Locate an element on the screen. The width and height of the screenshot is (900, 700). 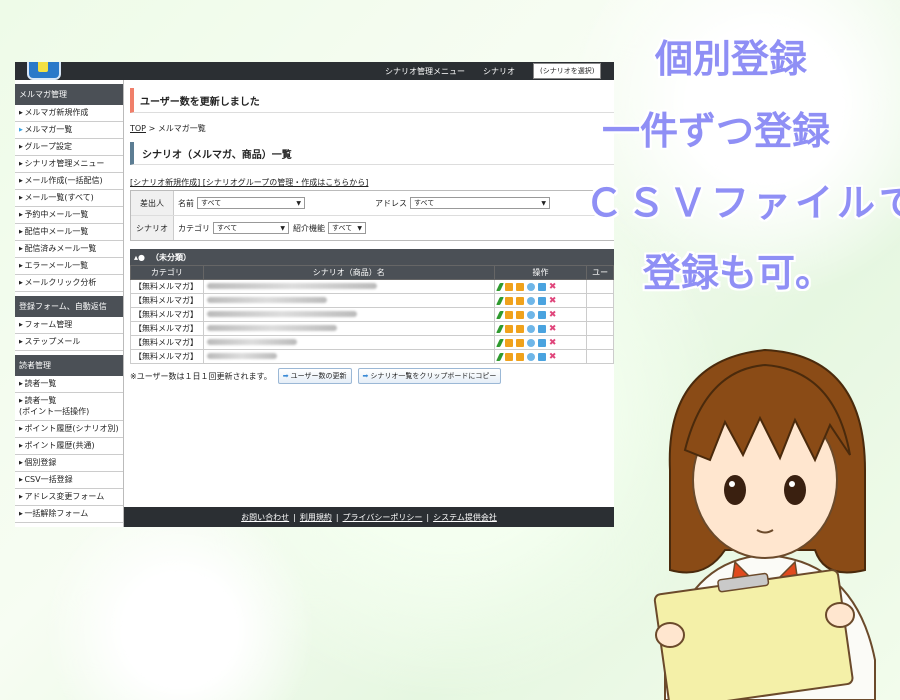
name-select: すべて ▼ is located at coordinates (251, 203).